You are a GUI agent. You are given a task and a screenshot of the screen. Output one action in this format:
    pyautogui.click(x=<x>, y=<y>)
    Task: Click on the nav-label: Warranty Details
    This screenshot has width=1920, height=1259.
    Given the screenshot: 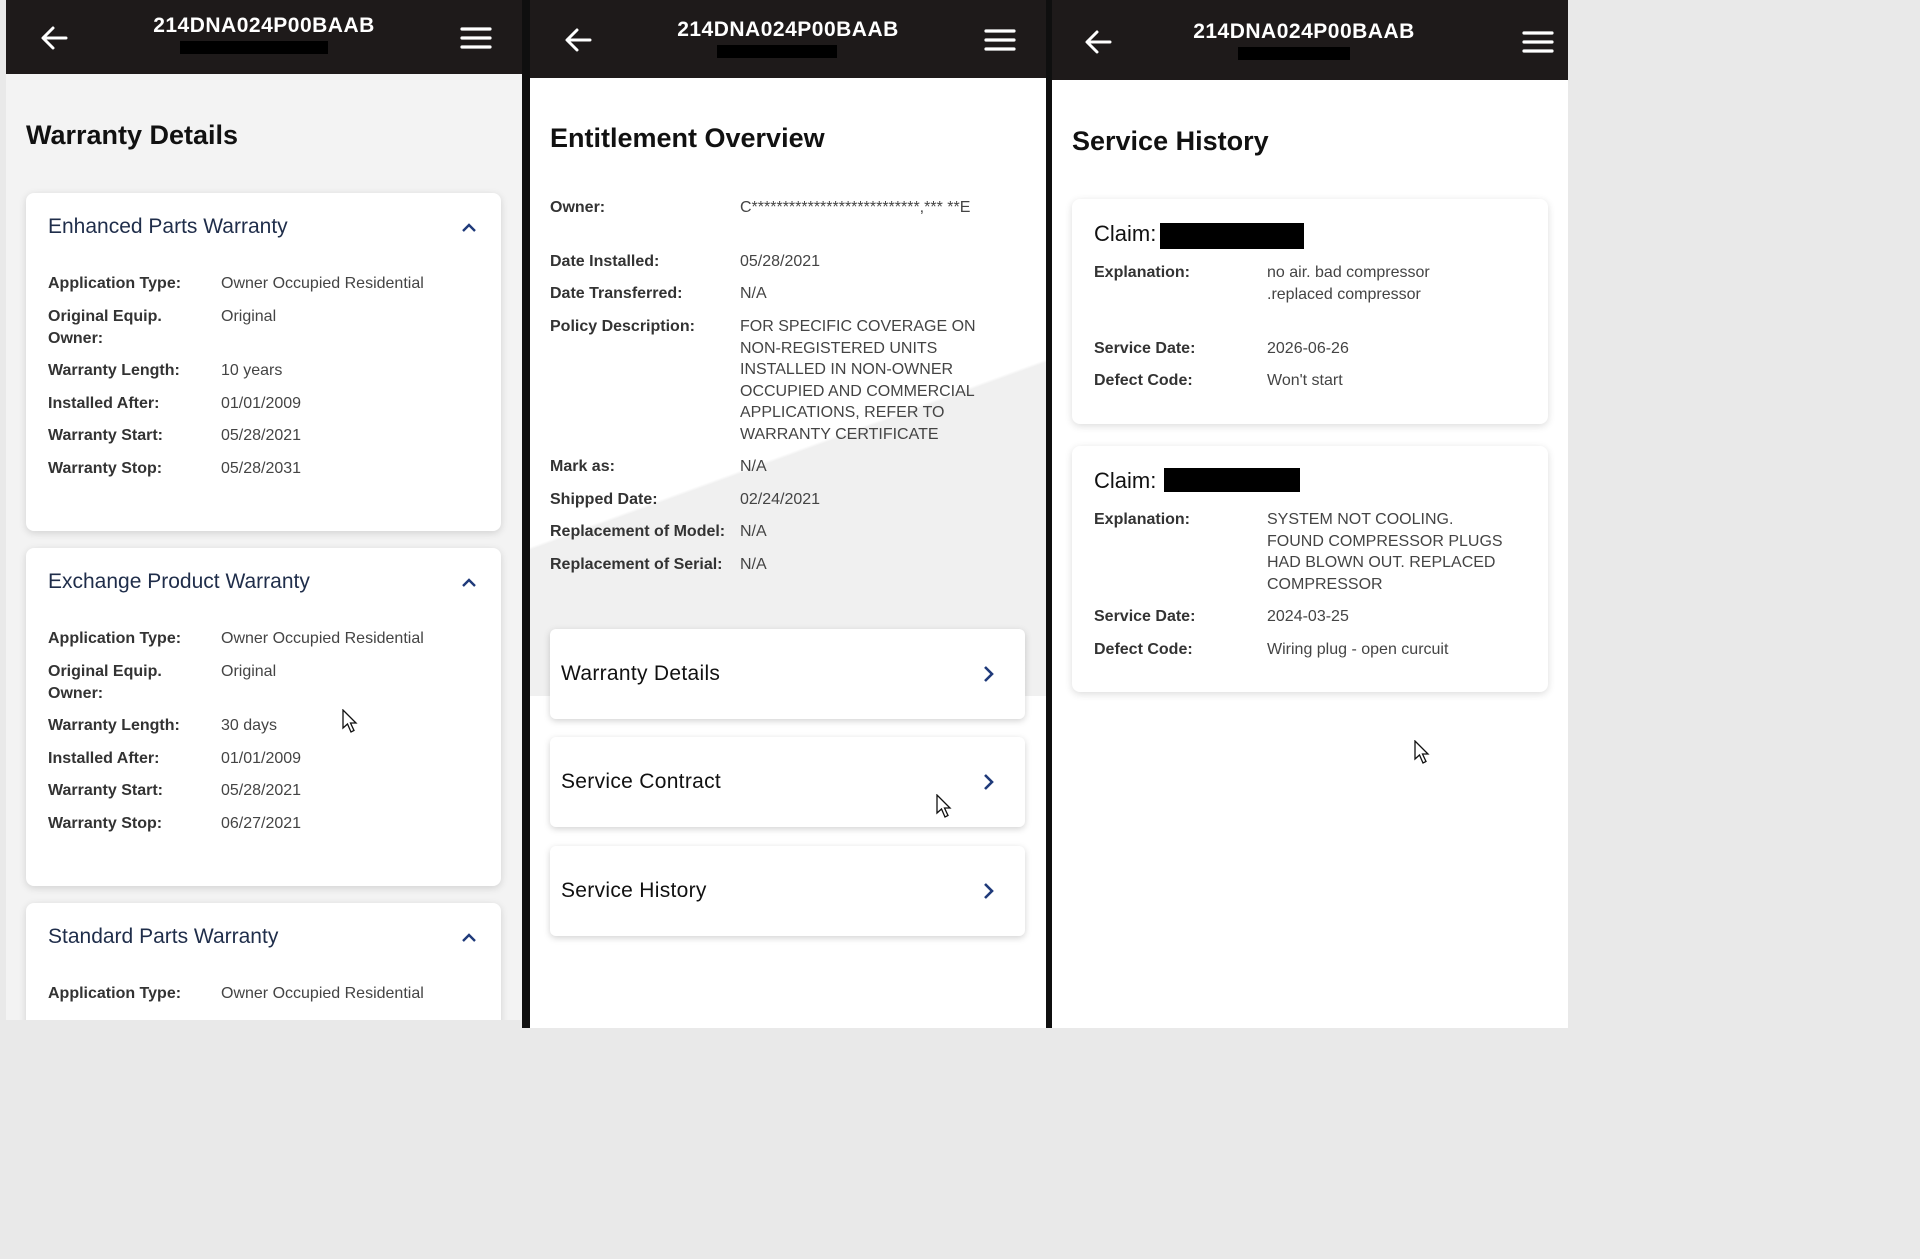 What is the action you would take?
    pyautogui.click(x=641, y=673)
    